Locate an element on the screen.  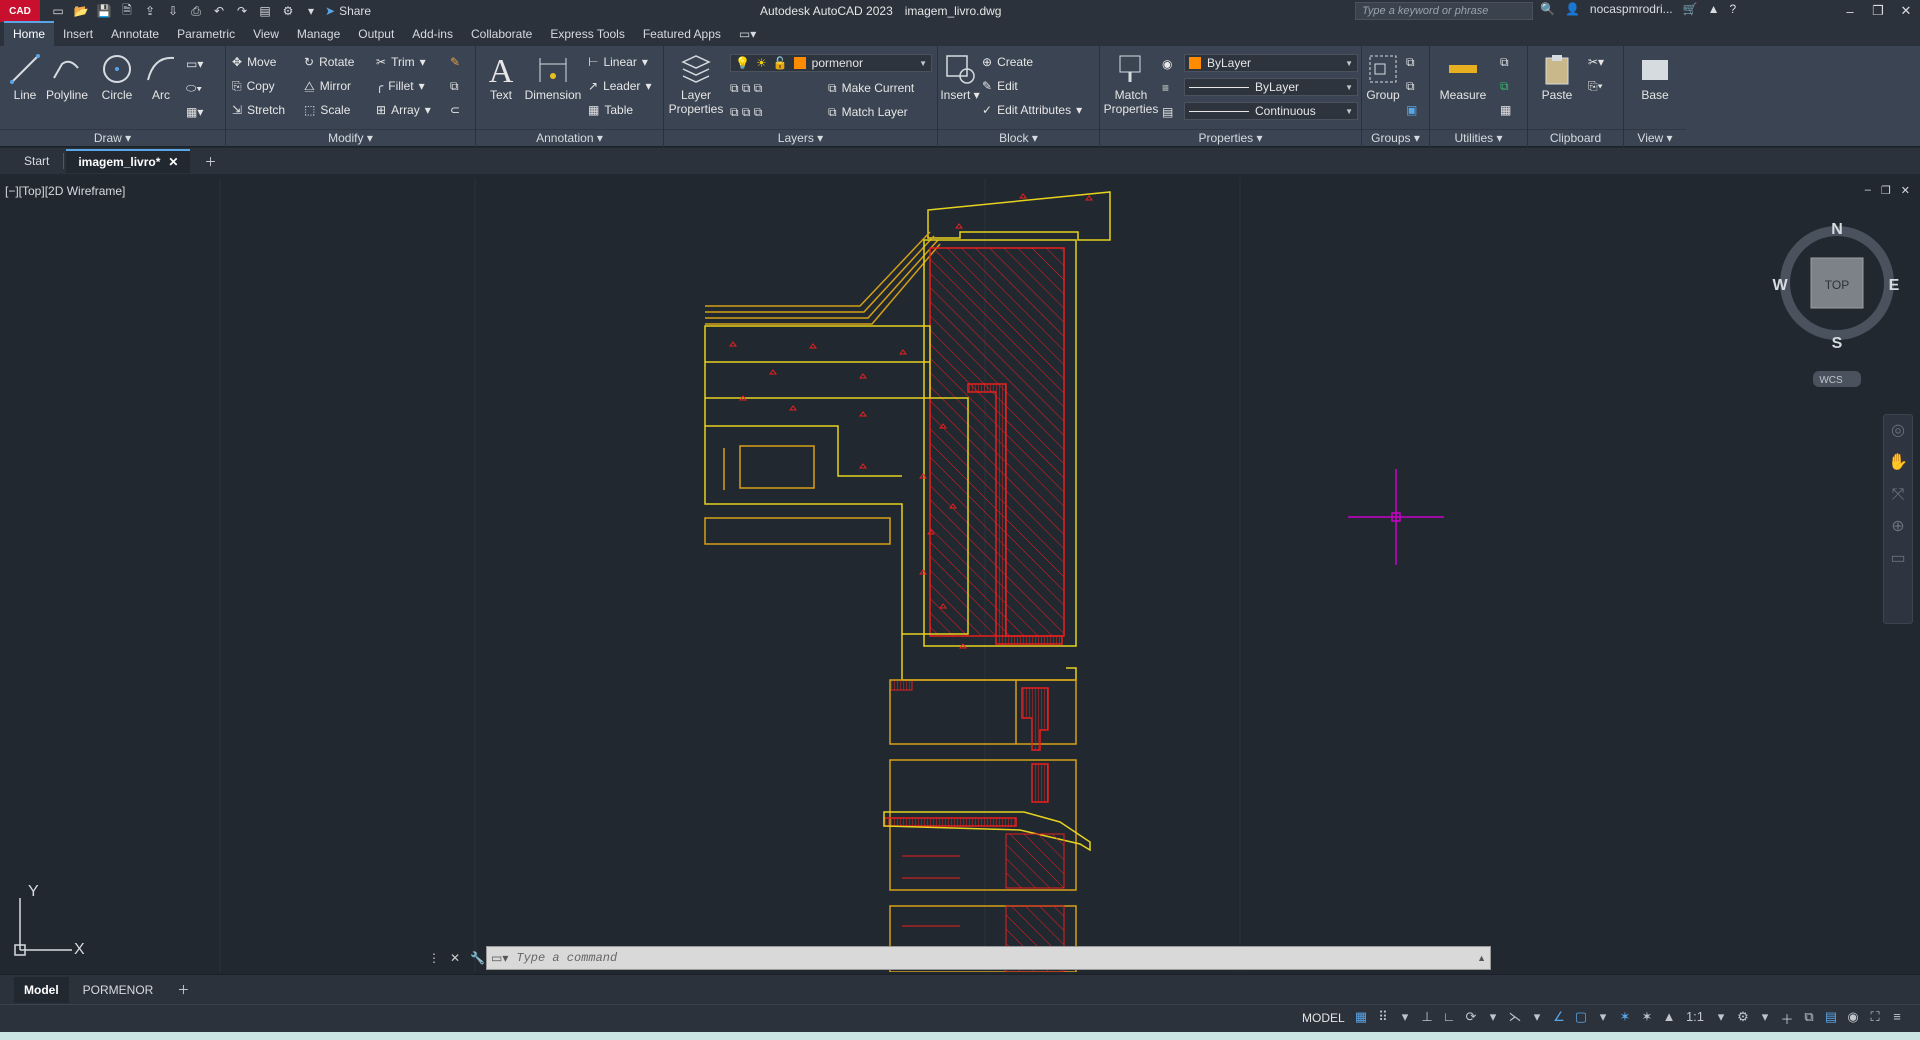
group-edit-icon: ⧉ is located at coordinates (1410, 86).